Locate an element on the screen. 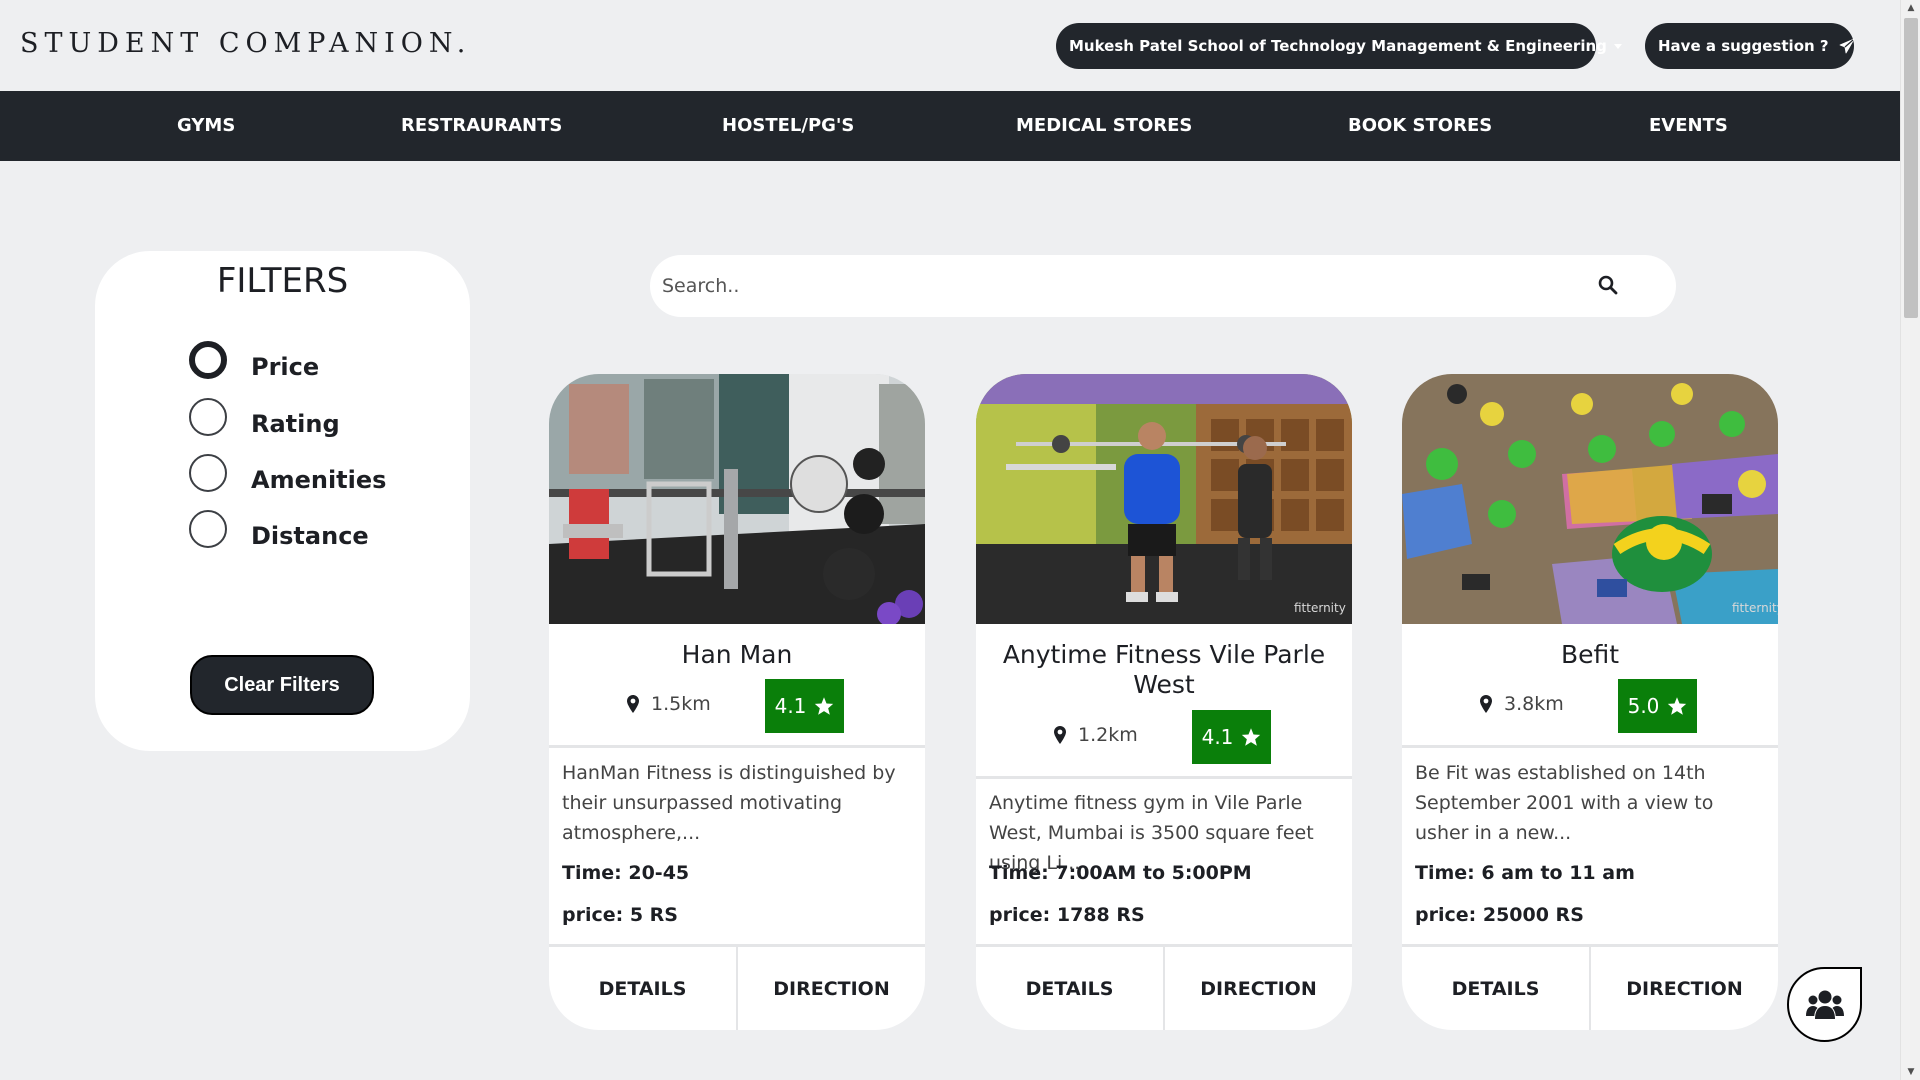 The width and height of the screenshot is (1920, 1080). filter-radio-distance is located at coordinates (208, 529).